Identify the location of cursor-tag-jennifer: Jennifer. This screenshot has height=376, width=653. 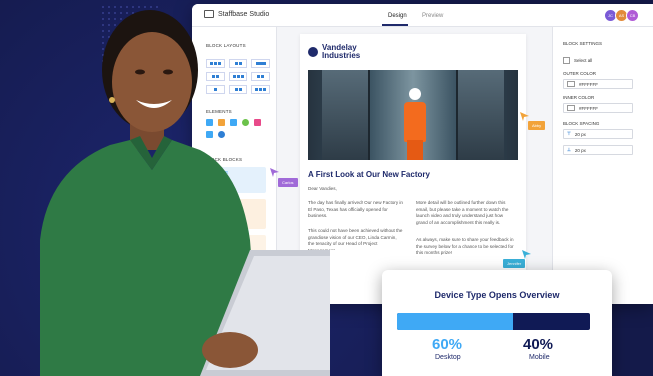
(514, 263).